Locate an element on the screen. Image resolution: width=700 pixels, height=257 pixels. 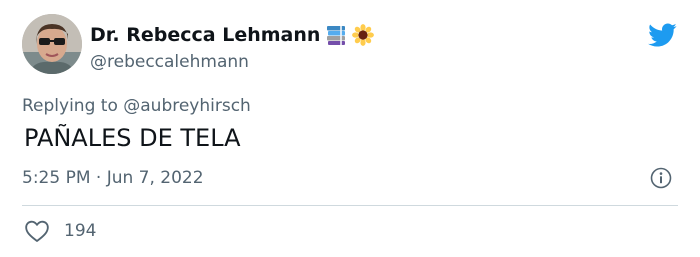
tweet-text: PAÑALES DE TELA is located at coordinates (132, 138).